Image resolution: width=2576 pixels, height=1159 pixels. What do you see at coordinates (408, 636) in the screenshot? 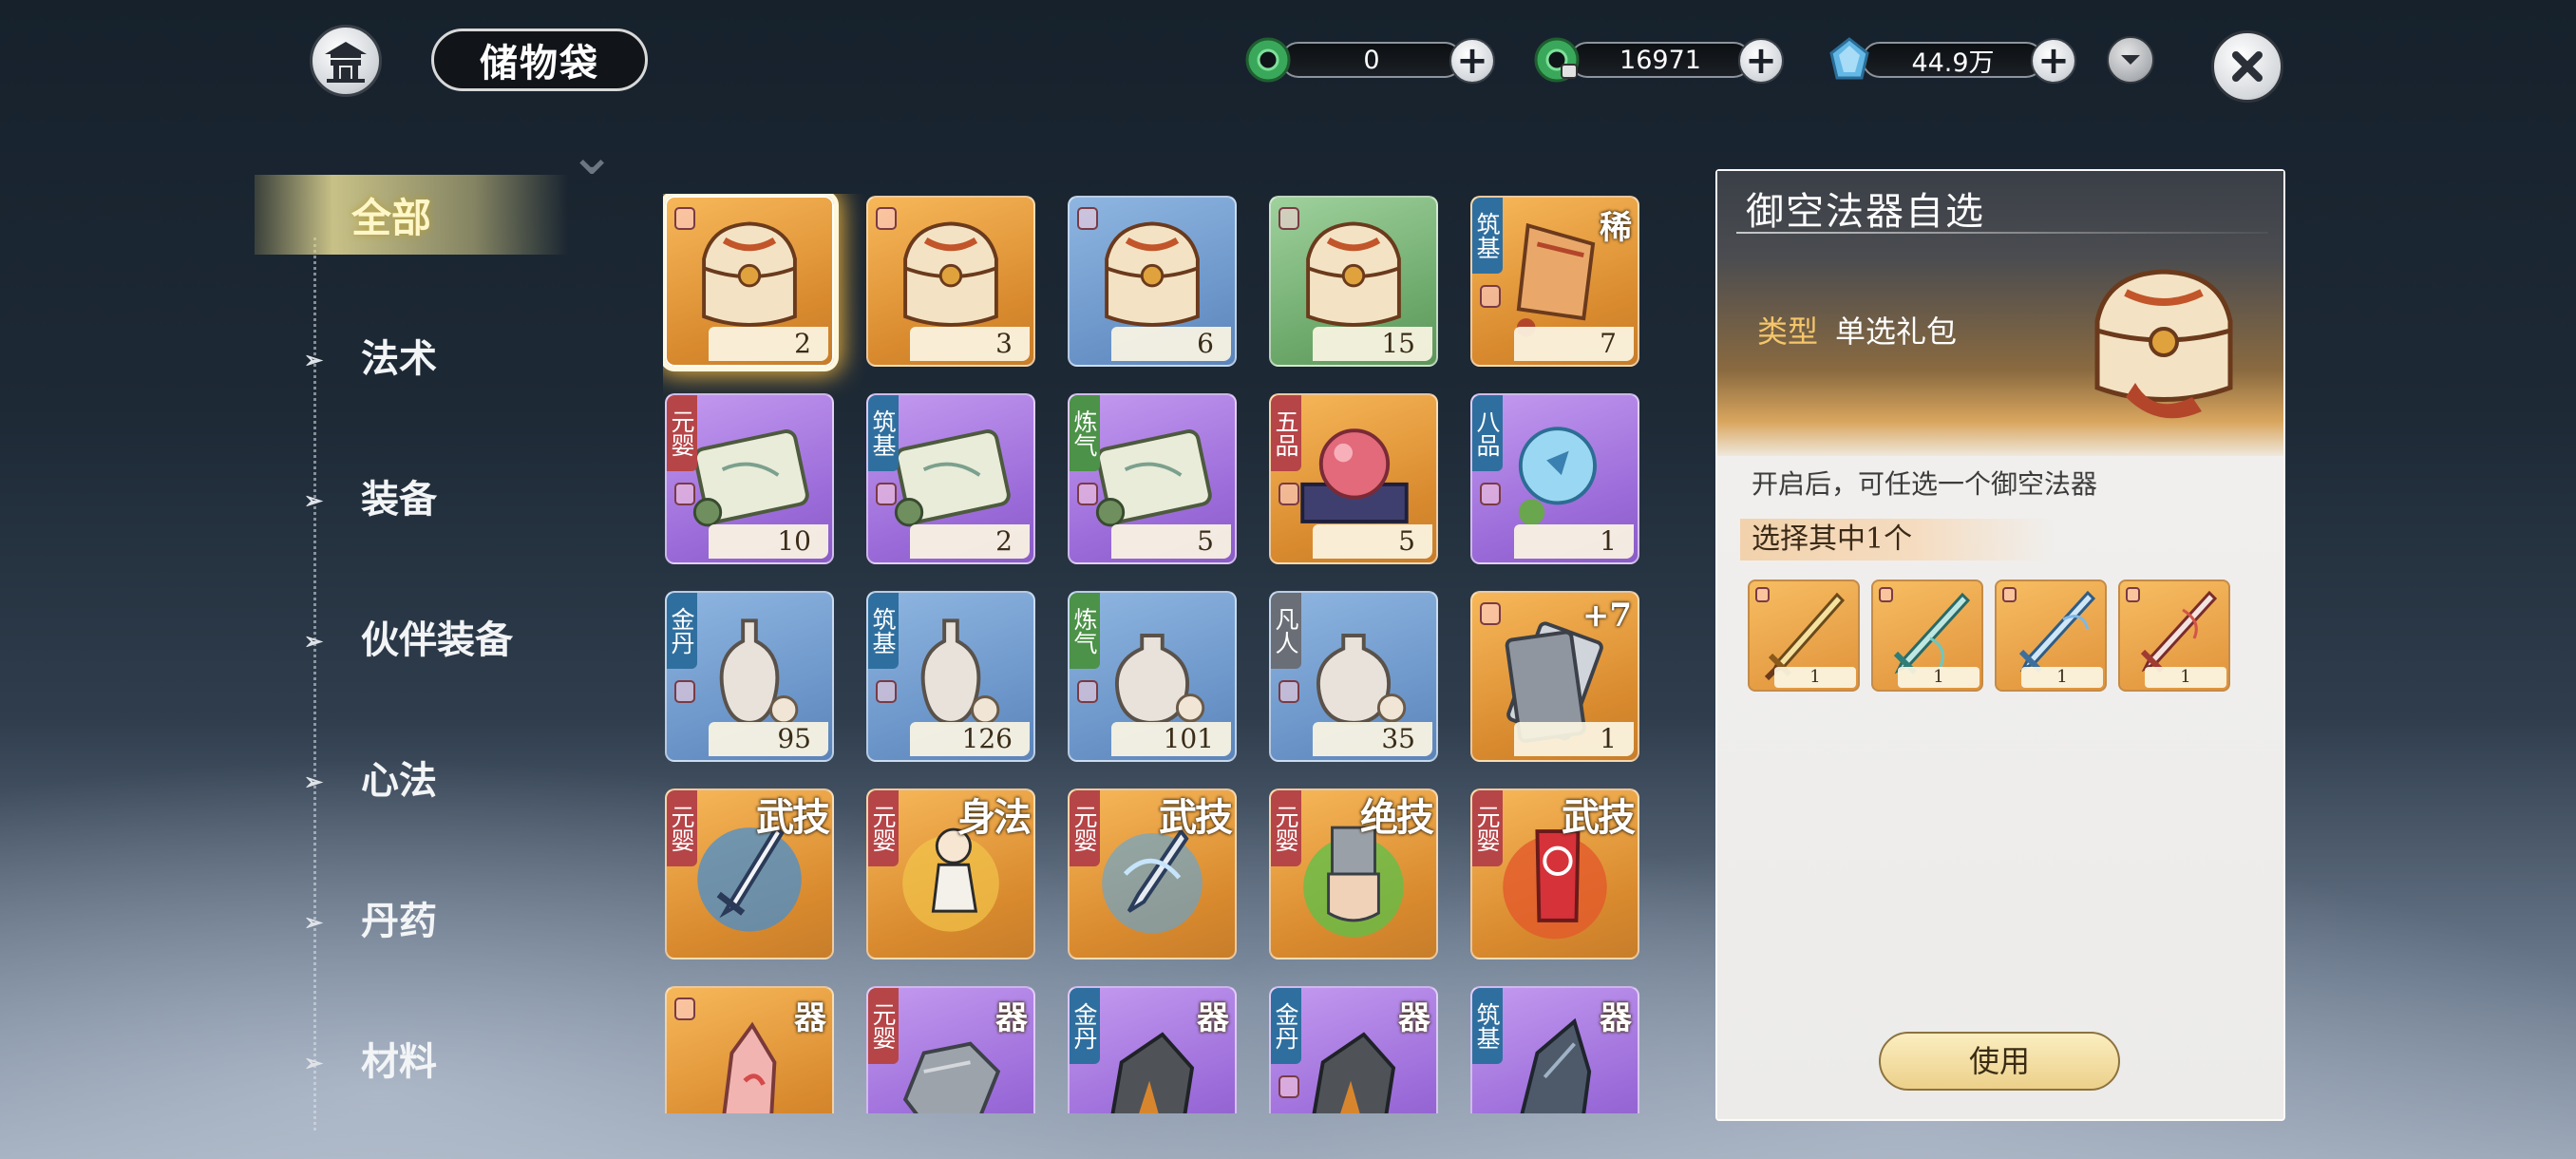
I see `sidebar-item-partner-equipment: ➢ 伙伴装备` at bounding box center [408, 636].